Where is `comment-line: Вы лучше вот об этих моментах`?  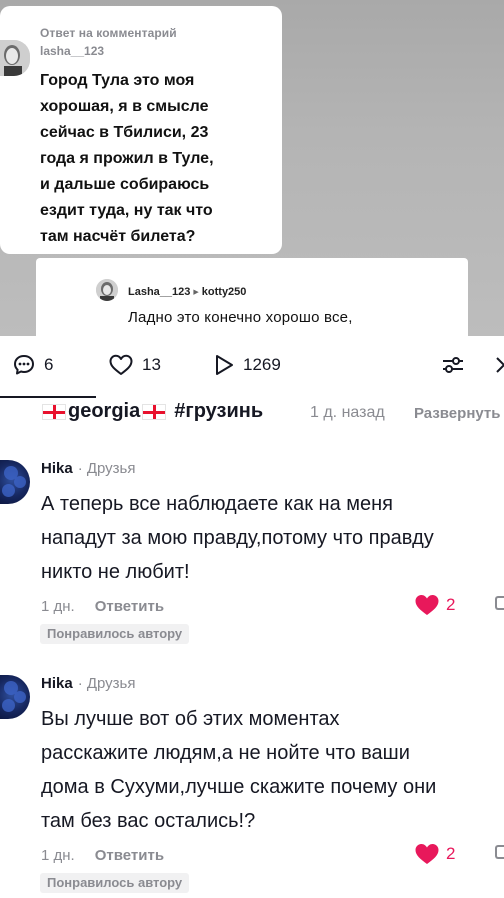 comment-line: Вы лучше вот об этих моментах is located at coordinates (190, 719).